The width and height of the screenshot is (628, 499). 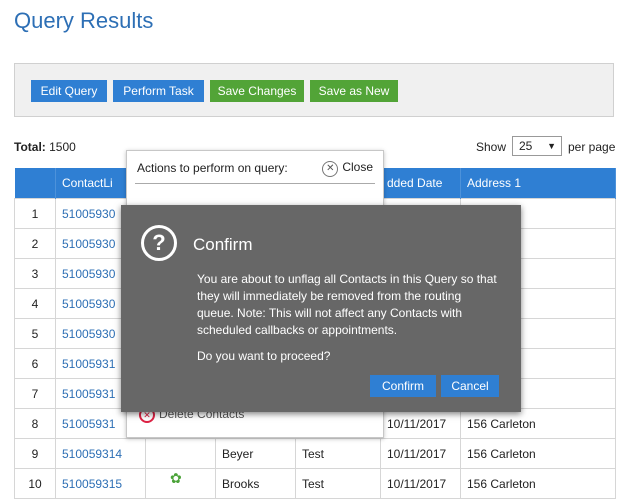 What do you see at coordinates (35, 483) in the screenshot?
I see `row-number: 10` at bounding box center [35, 483].